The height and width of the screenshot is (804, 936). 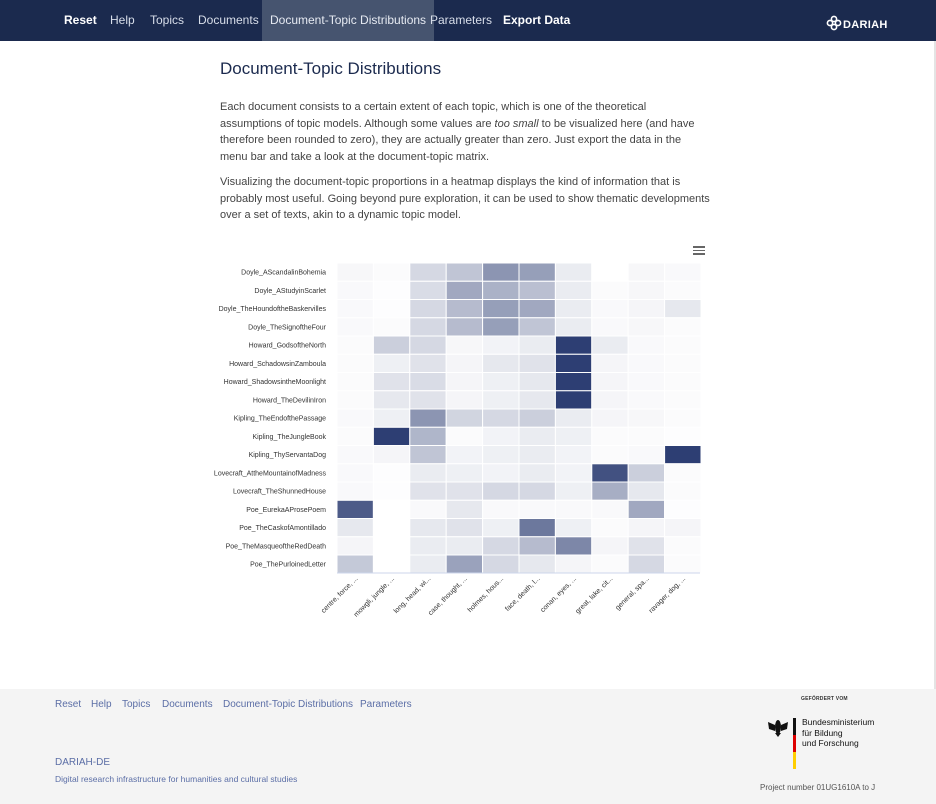 What do you see at coordinates (136, 704) in the screenshot?
I see `footer-link-topics: Topics` at bounding box center [136, 704].